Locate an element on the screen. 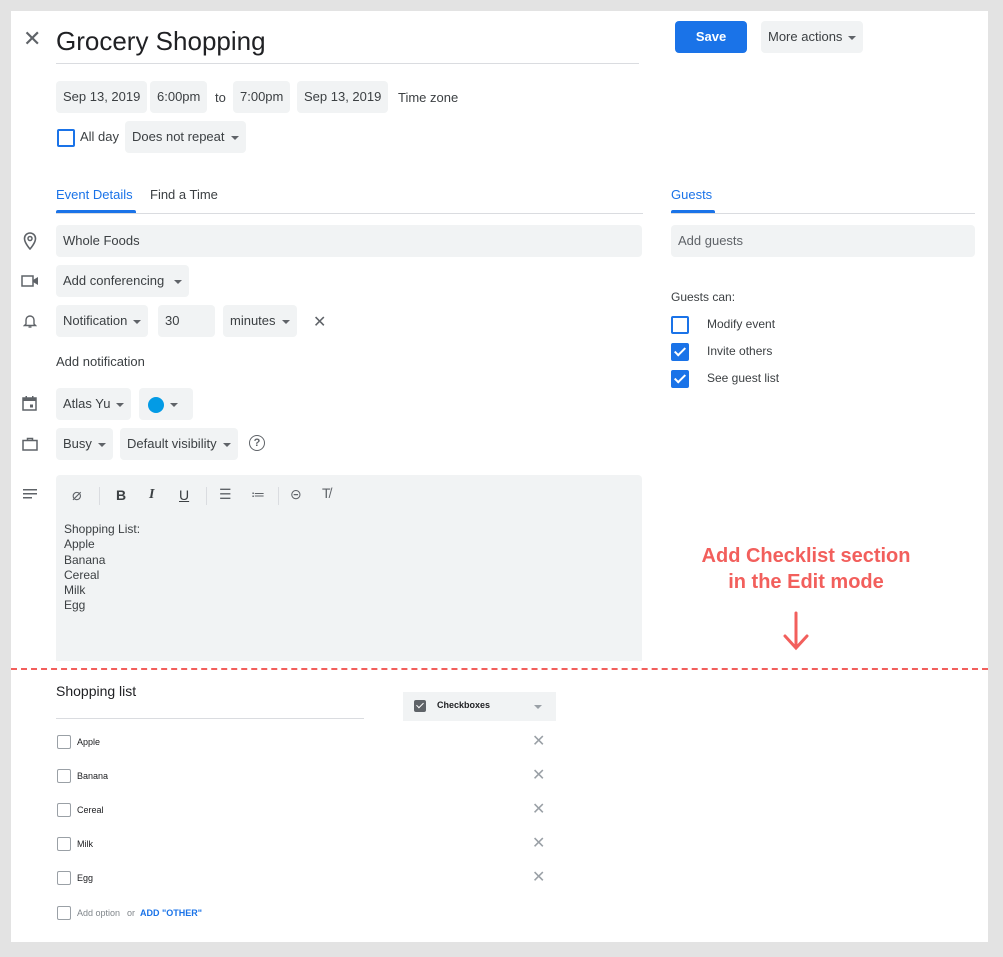 The width and height of the screenshot is (1003, 957). underline-icon: U is located at coordinates (184, 495).